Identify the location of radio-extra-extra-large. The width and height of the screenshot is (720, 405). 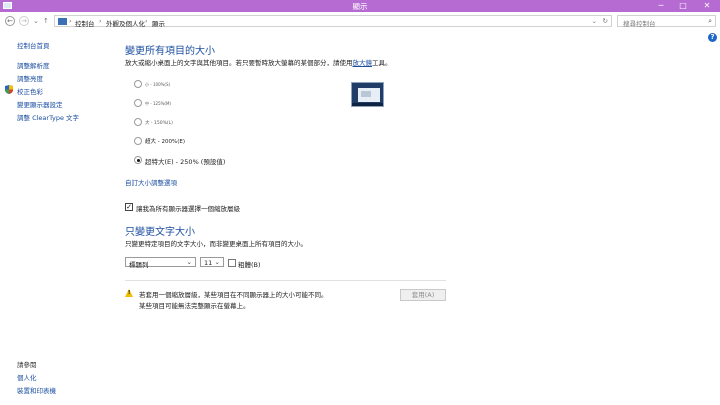
(138, 160).